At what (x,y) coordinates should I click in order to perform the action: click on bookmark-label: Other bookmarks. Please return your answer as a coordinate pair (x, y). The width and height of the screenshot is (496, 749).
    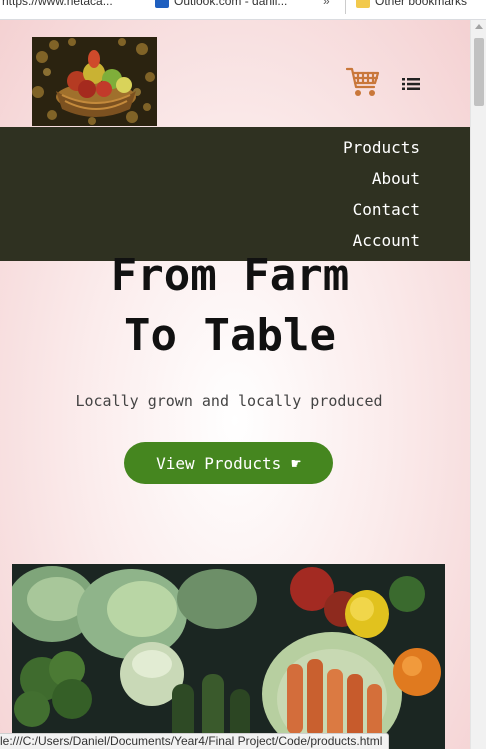
    Looking at the image, I should click on (421, 4).